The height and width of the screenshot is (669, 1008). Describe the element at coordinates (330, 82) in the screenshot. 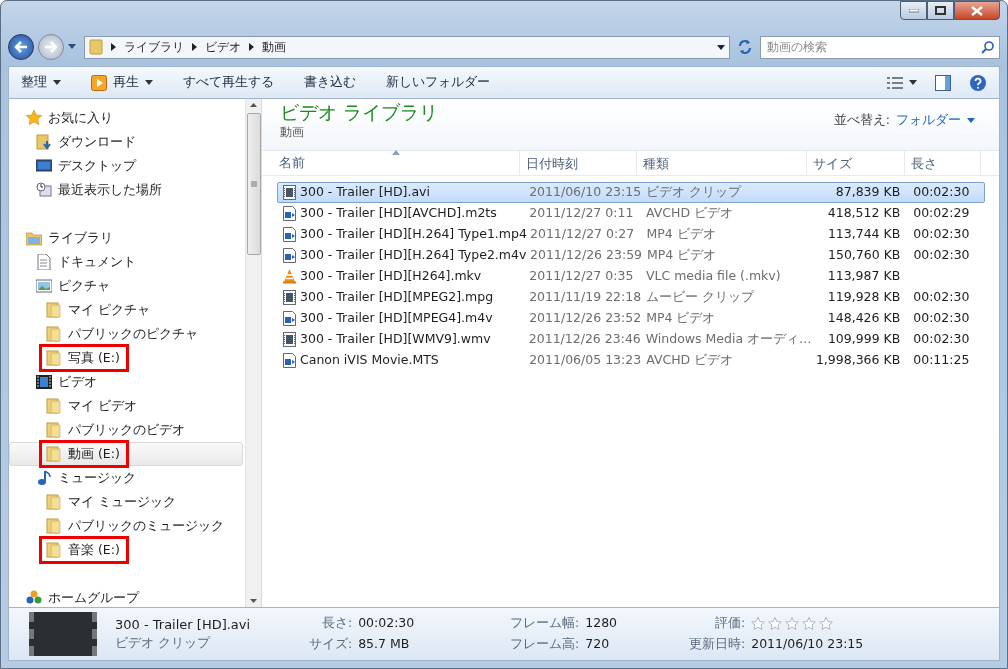

I see `toolbar-button: 書き込む` at that location.